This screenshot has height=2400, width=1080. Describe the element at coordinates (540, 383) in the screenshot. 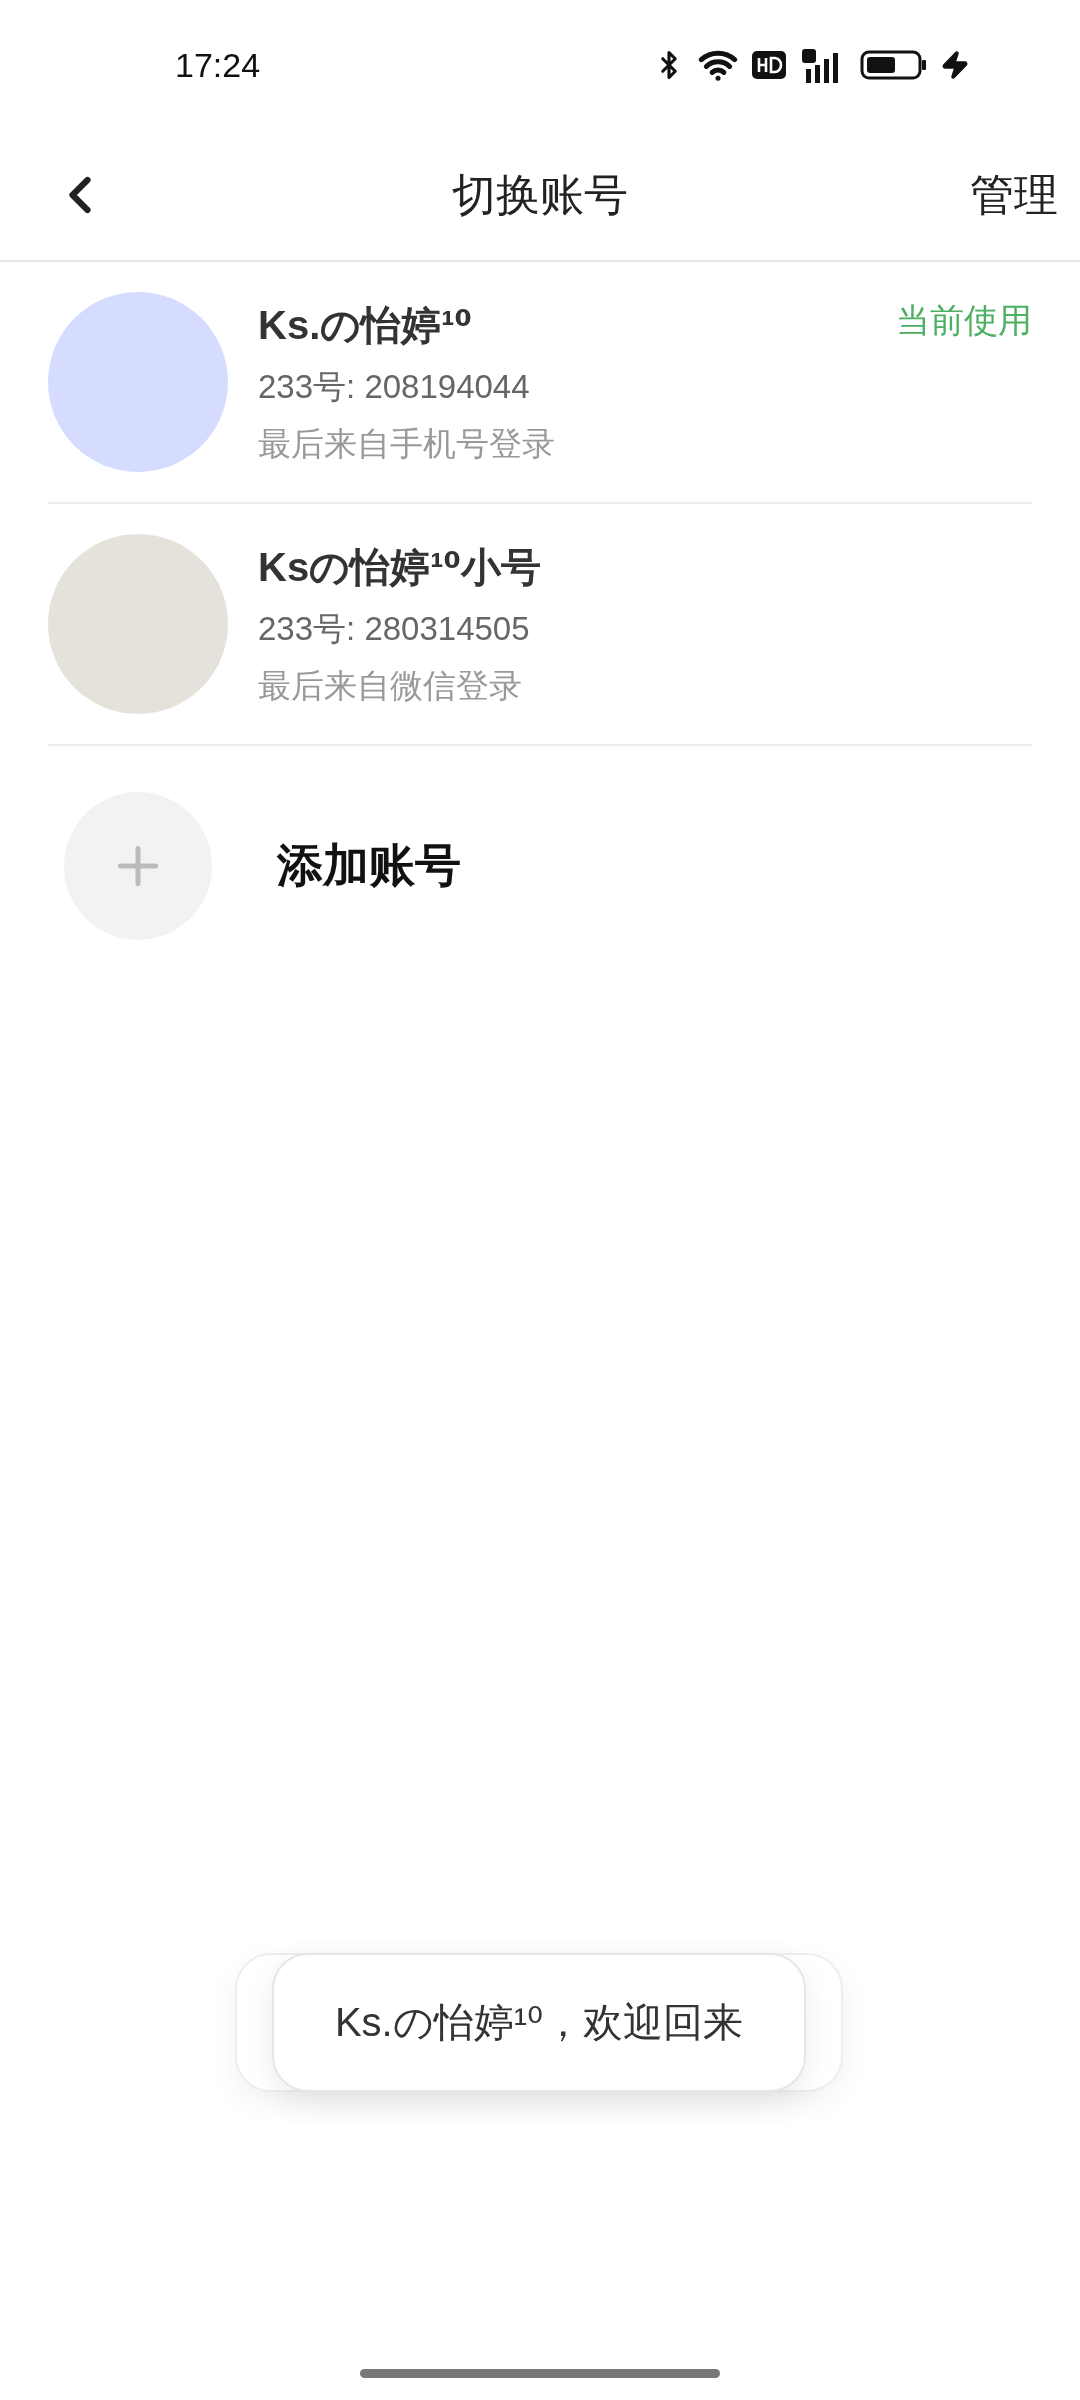

I see `account-row: Ks.の怡婷¹⁰ 233号: 208194044 最后来自手机号登录 当前使用` at that location.